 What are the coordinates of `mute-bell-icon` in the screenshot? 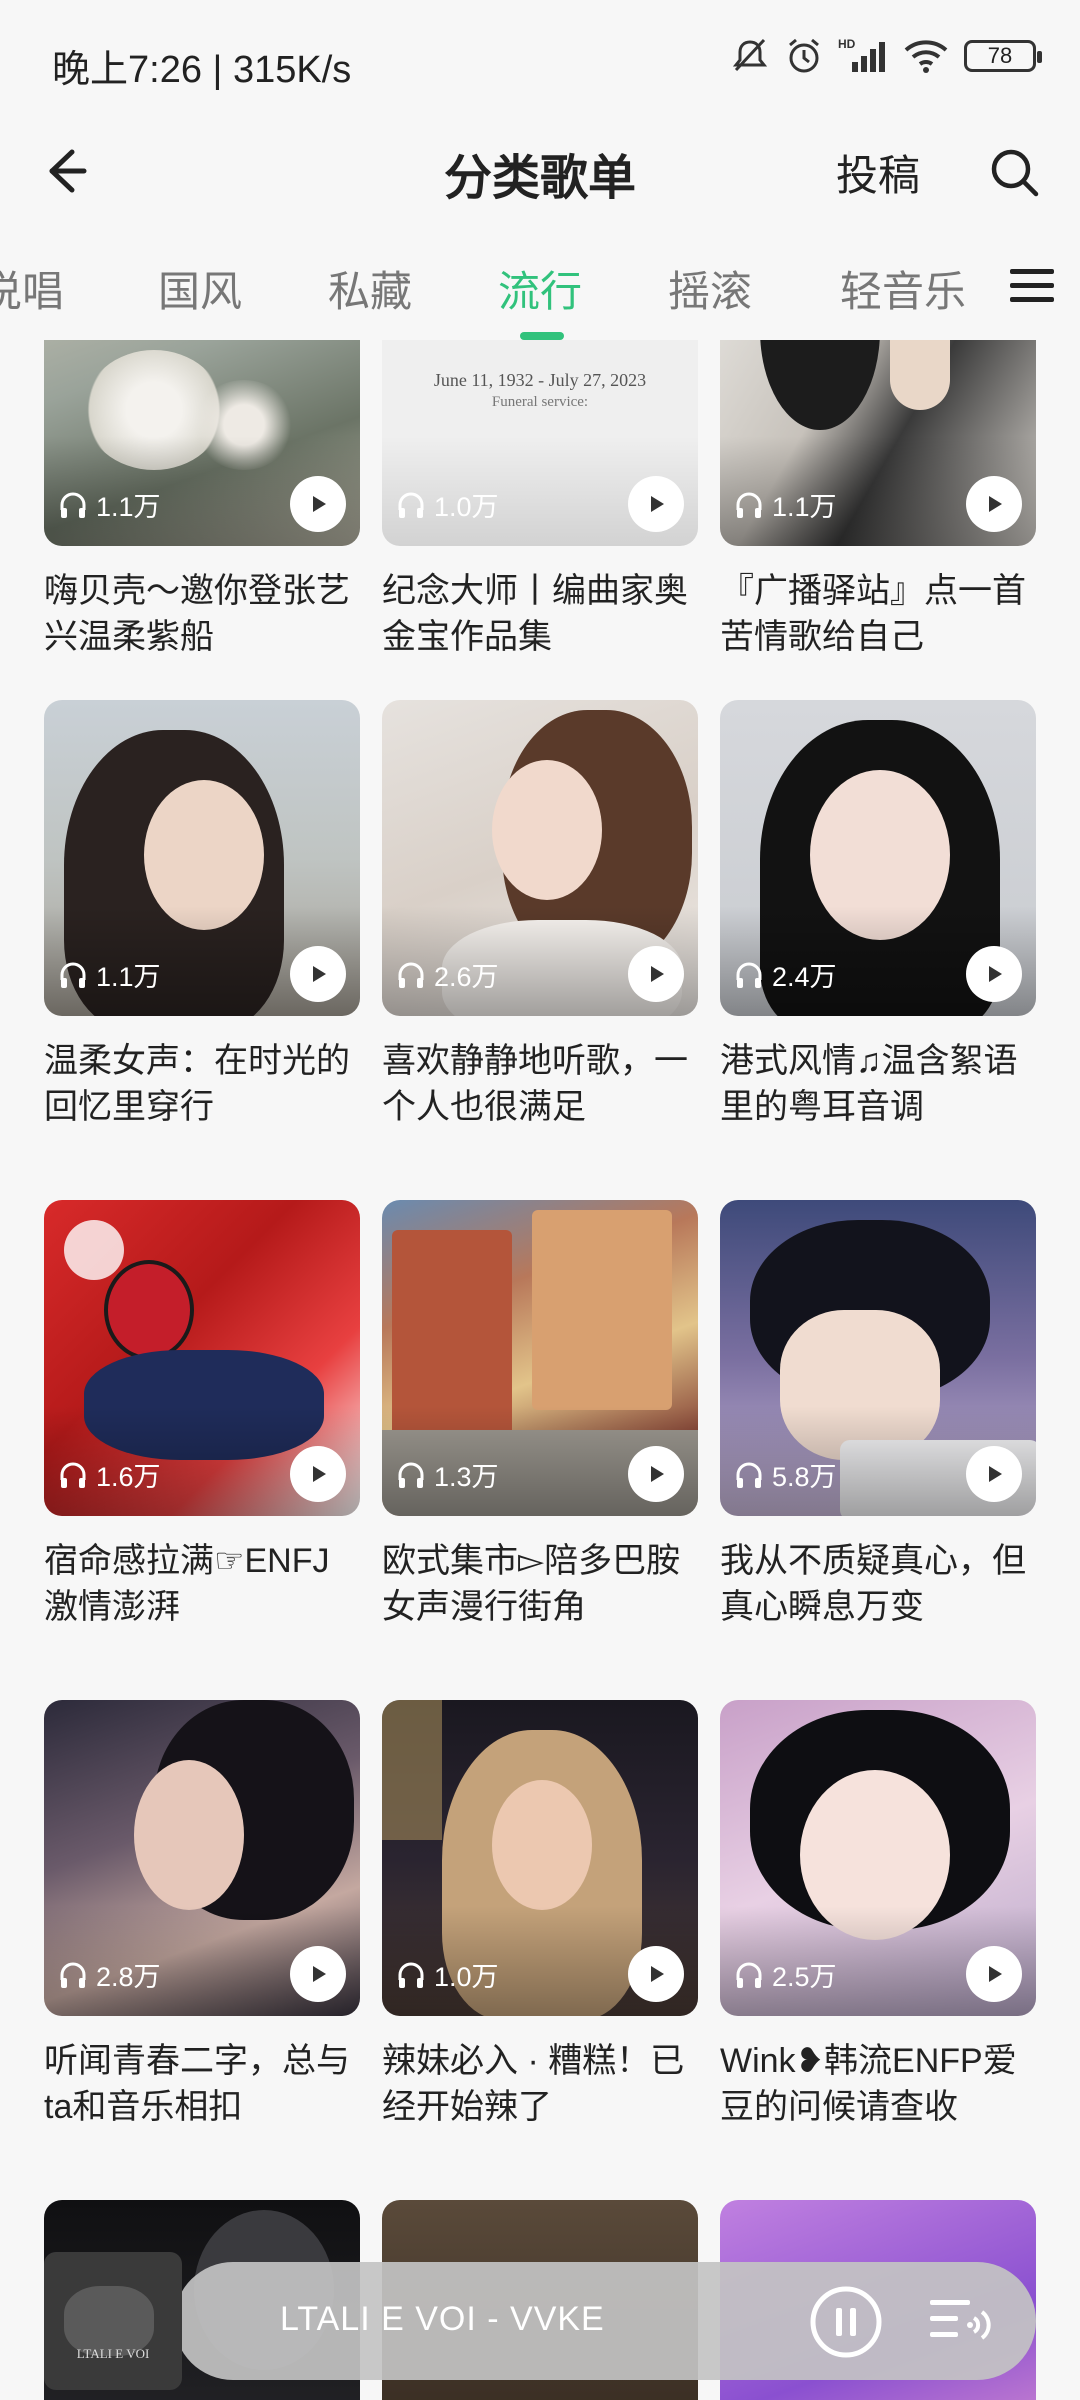 It's located at (750, 55).